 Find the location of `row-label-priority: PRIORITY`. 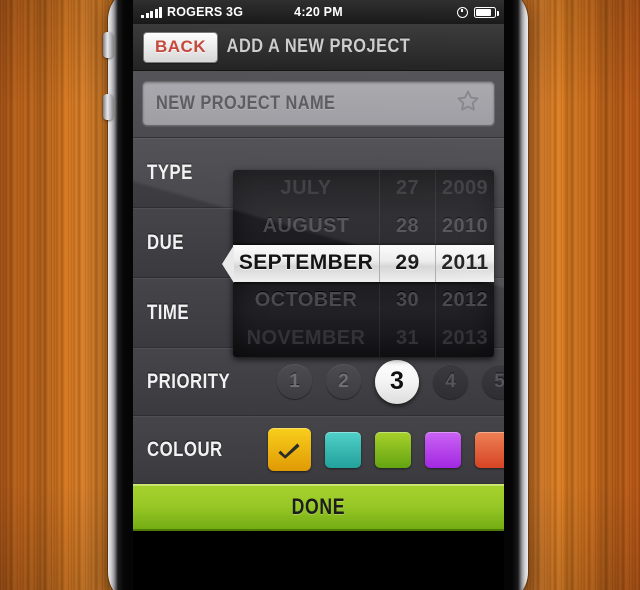

row-label-priority: PRIORITY is located at coordinates (189, 381).